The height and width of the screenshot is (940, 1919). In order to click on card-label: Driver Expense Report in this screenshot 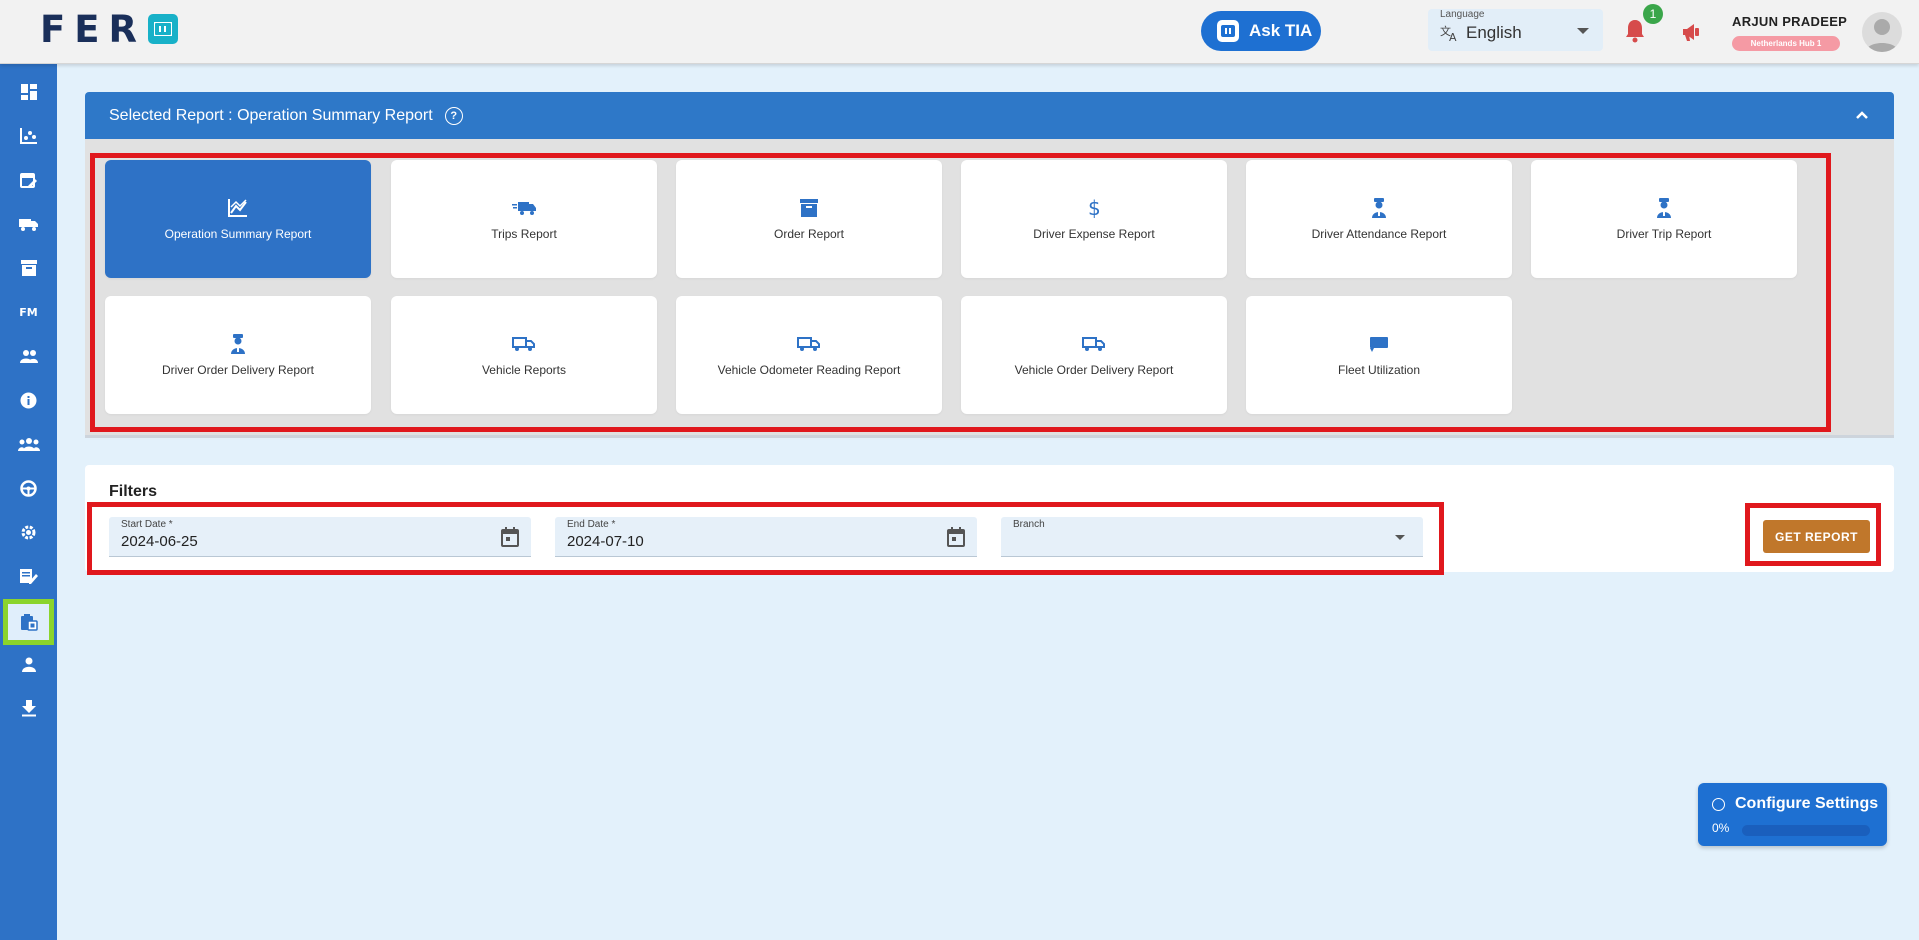, I will do `click(1094, 234)`.